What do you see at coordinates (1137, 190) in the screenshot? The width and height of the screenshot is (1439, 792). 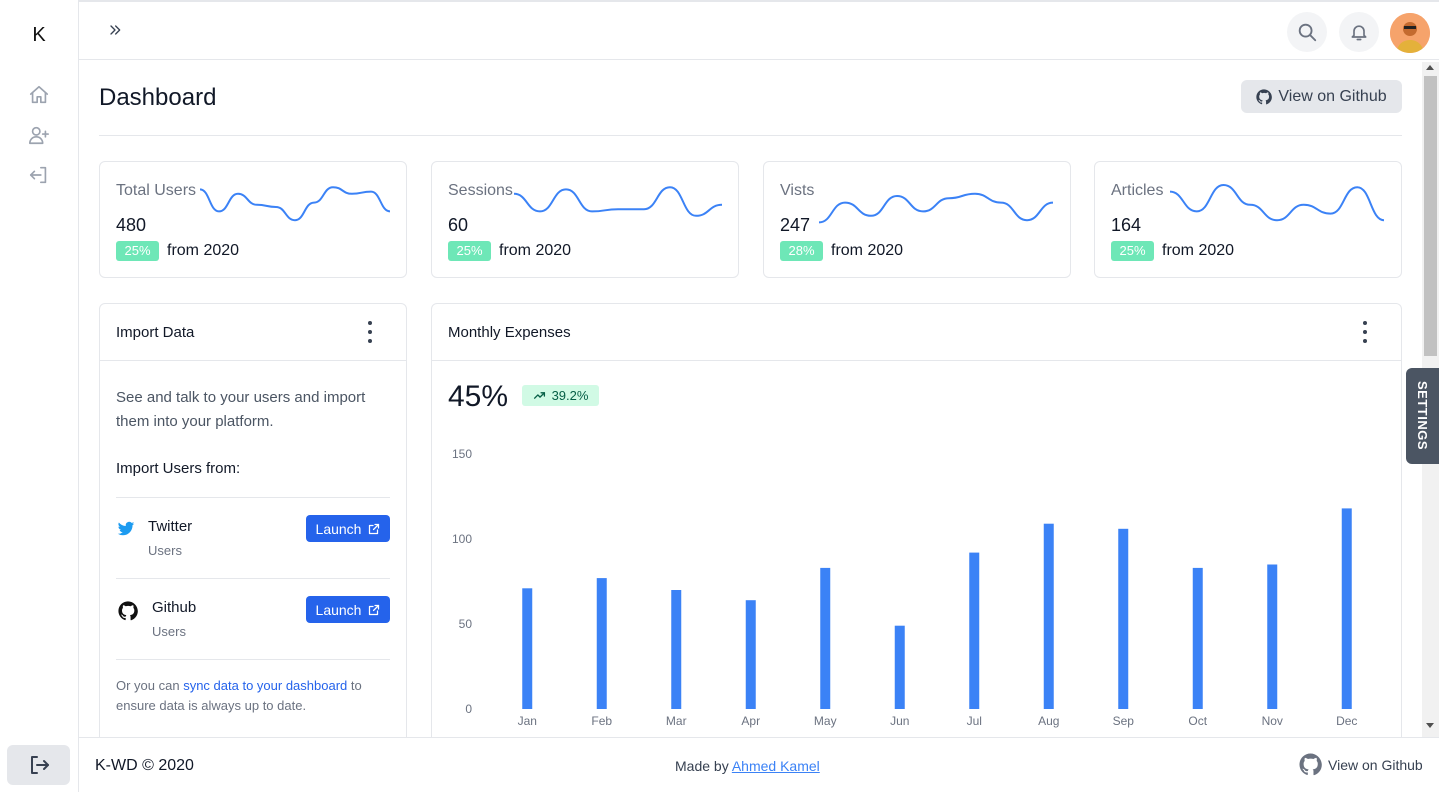 I see `stat-label: Articles` at bounding box center [1137, 190].